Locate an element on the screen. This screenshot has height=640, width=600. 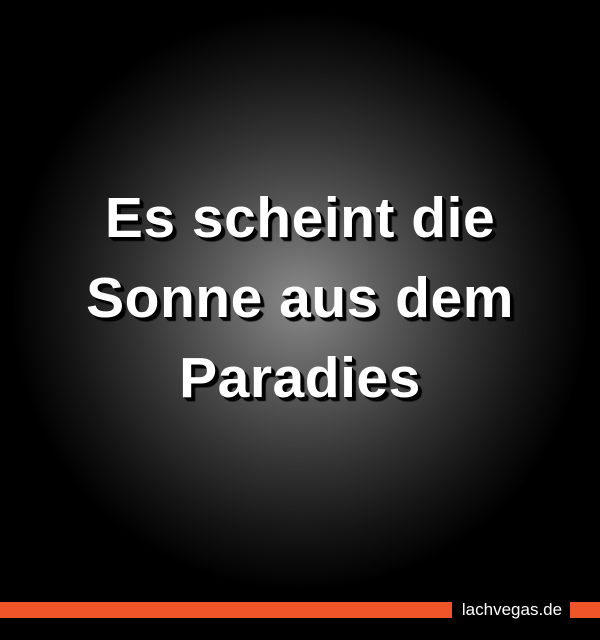
footer-accent-bar-left is located at coordinates (226, 610).